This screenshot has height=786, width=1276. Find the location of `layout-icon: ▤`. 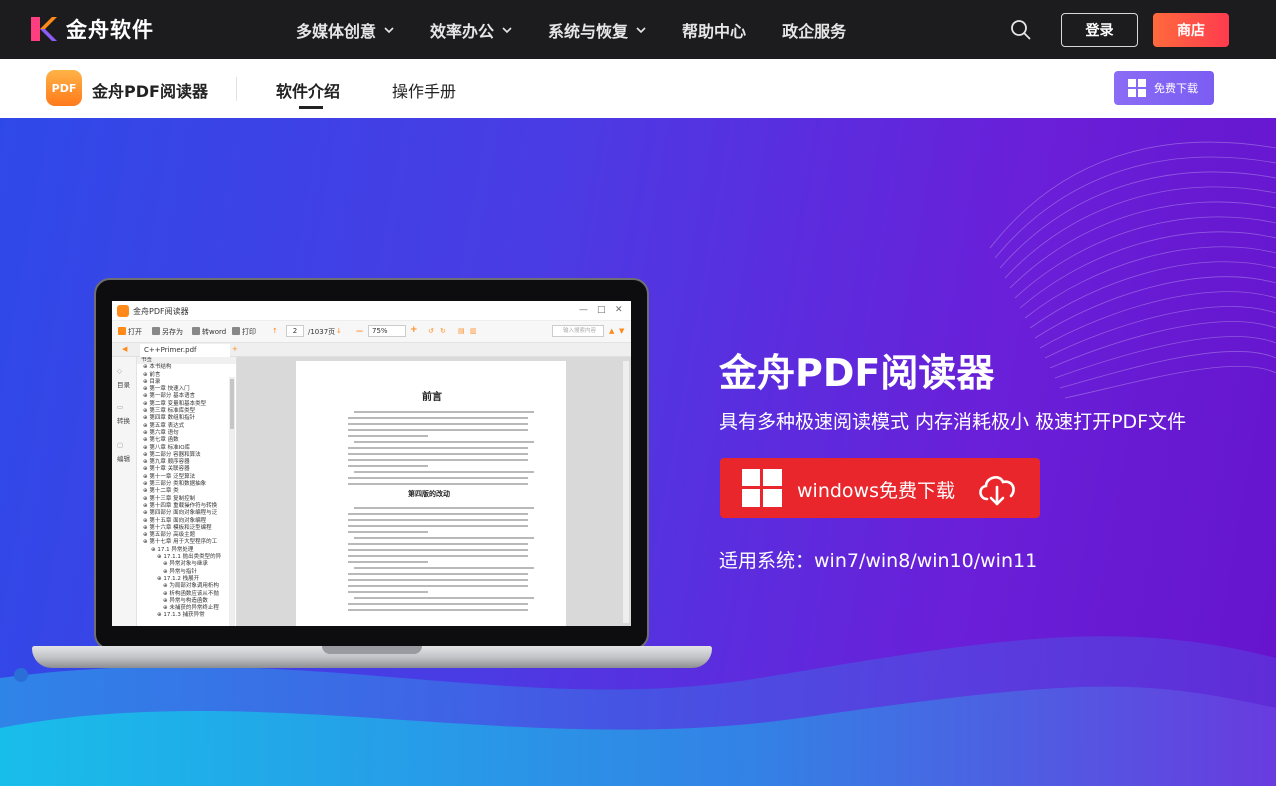

layout-icon: ▤ is located at coordinates (461, 331).